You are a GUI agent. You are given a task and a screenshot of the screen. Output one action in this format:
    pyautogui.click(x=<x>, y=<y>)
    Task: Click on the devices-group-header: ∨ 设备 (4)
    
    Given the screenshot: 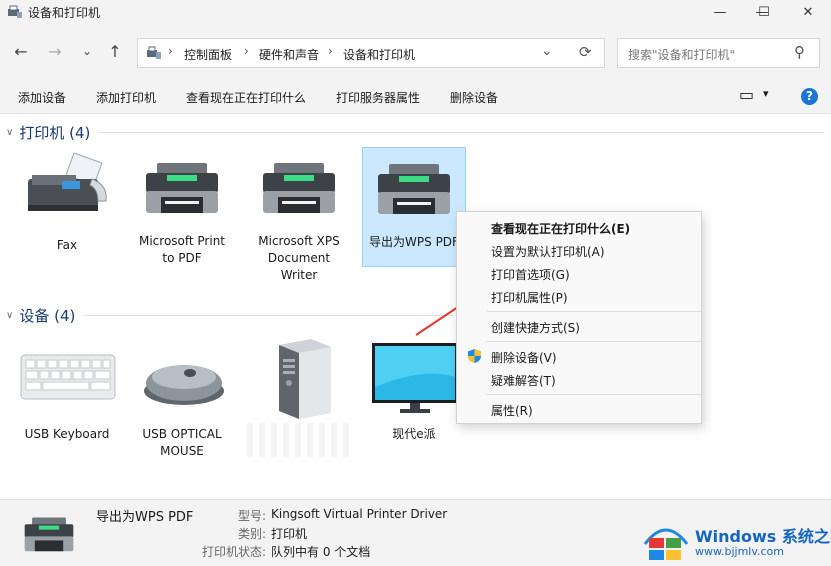 What is the action you would take?
    pyautogui.click(x=40, y=315)
    